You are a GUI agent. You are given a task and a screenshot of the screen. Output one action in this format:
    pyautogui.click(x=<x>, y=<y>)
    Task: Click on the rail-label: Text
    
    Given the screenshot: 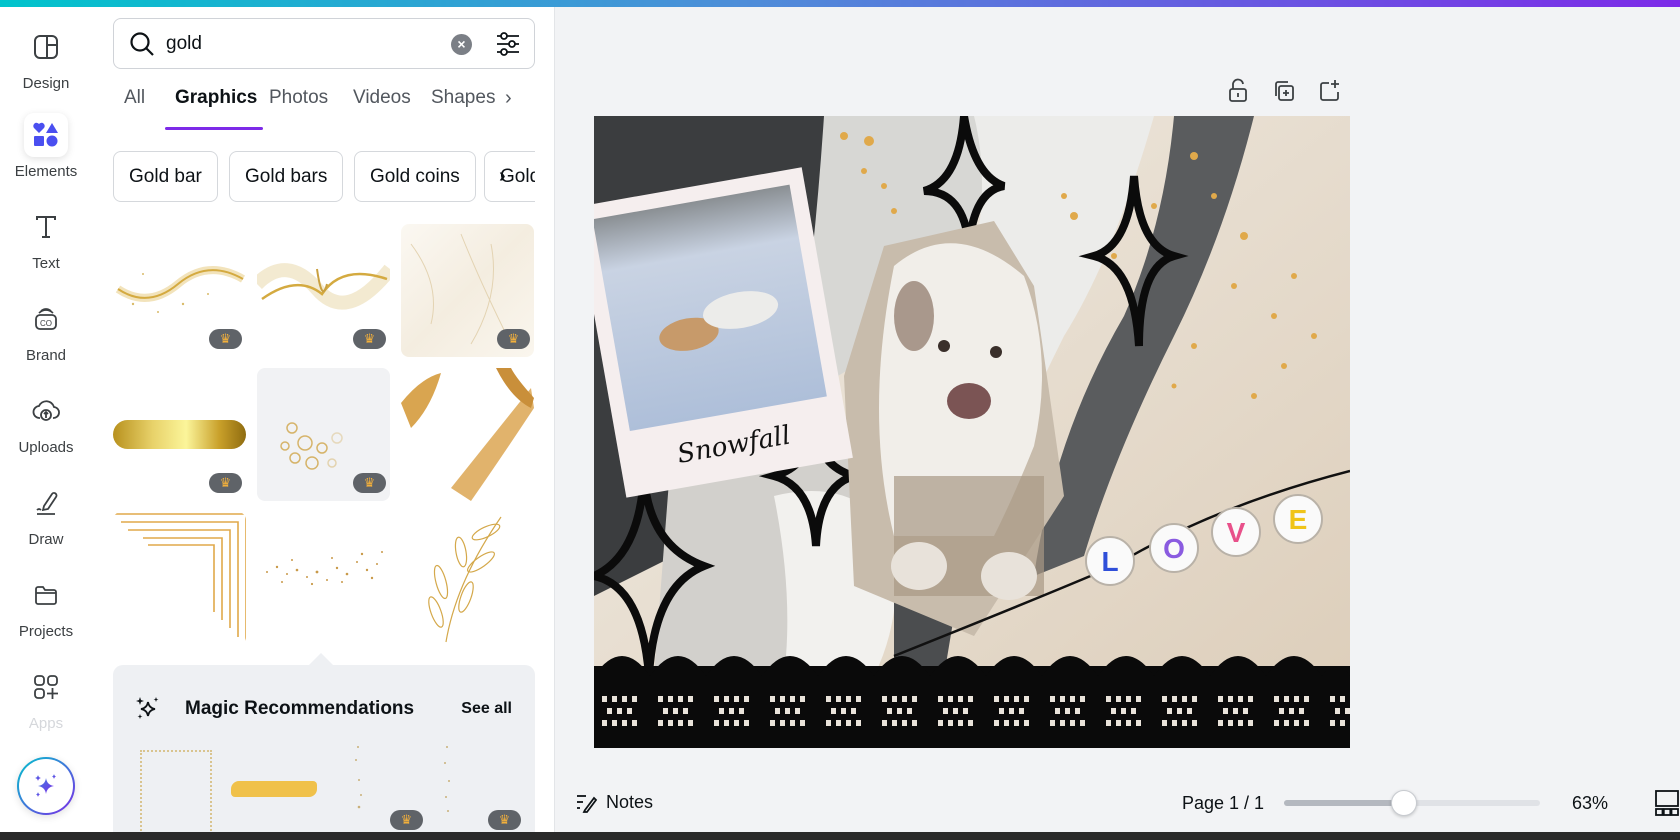 What is the action you would take?
    pyautogui.click(x=46, y=263)
    